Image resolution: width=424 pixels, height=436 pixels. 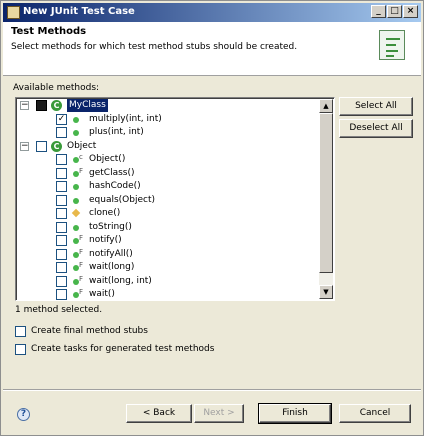 I want to click on available-methods-label: Available methods:, so click(x=56, y=88).